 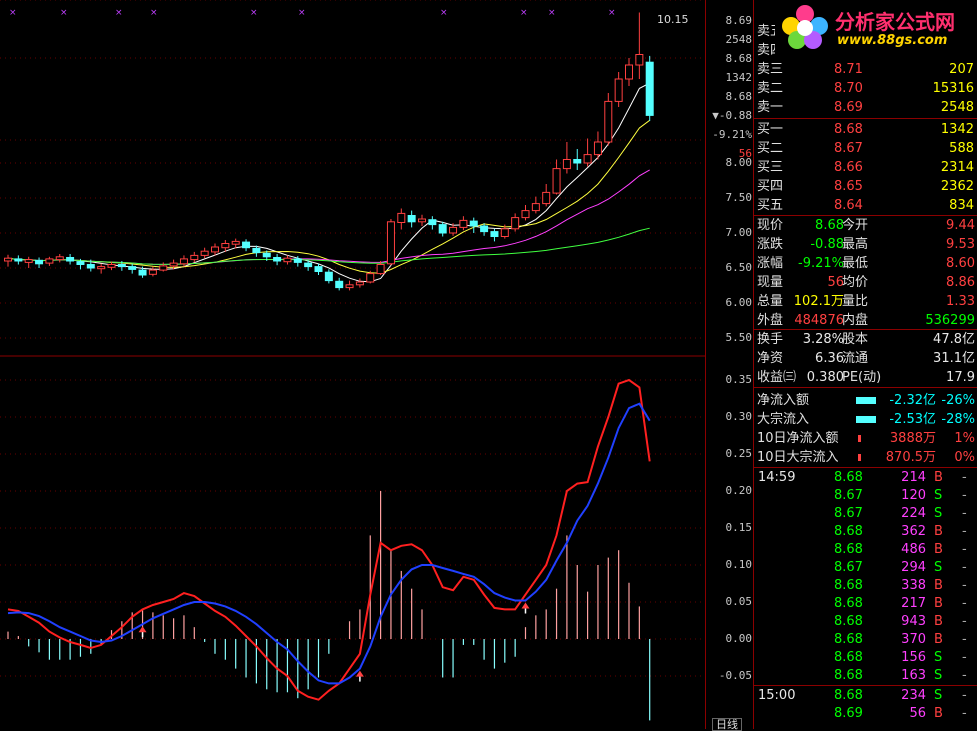 What do you see at coordinates (865, 477) in the screenshot?
I see `trade-tick-row: 14:59 8.68 214 B -` at bounding box center [865, 477].